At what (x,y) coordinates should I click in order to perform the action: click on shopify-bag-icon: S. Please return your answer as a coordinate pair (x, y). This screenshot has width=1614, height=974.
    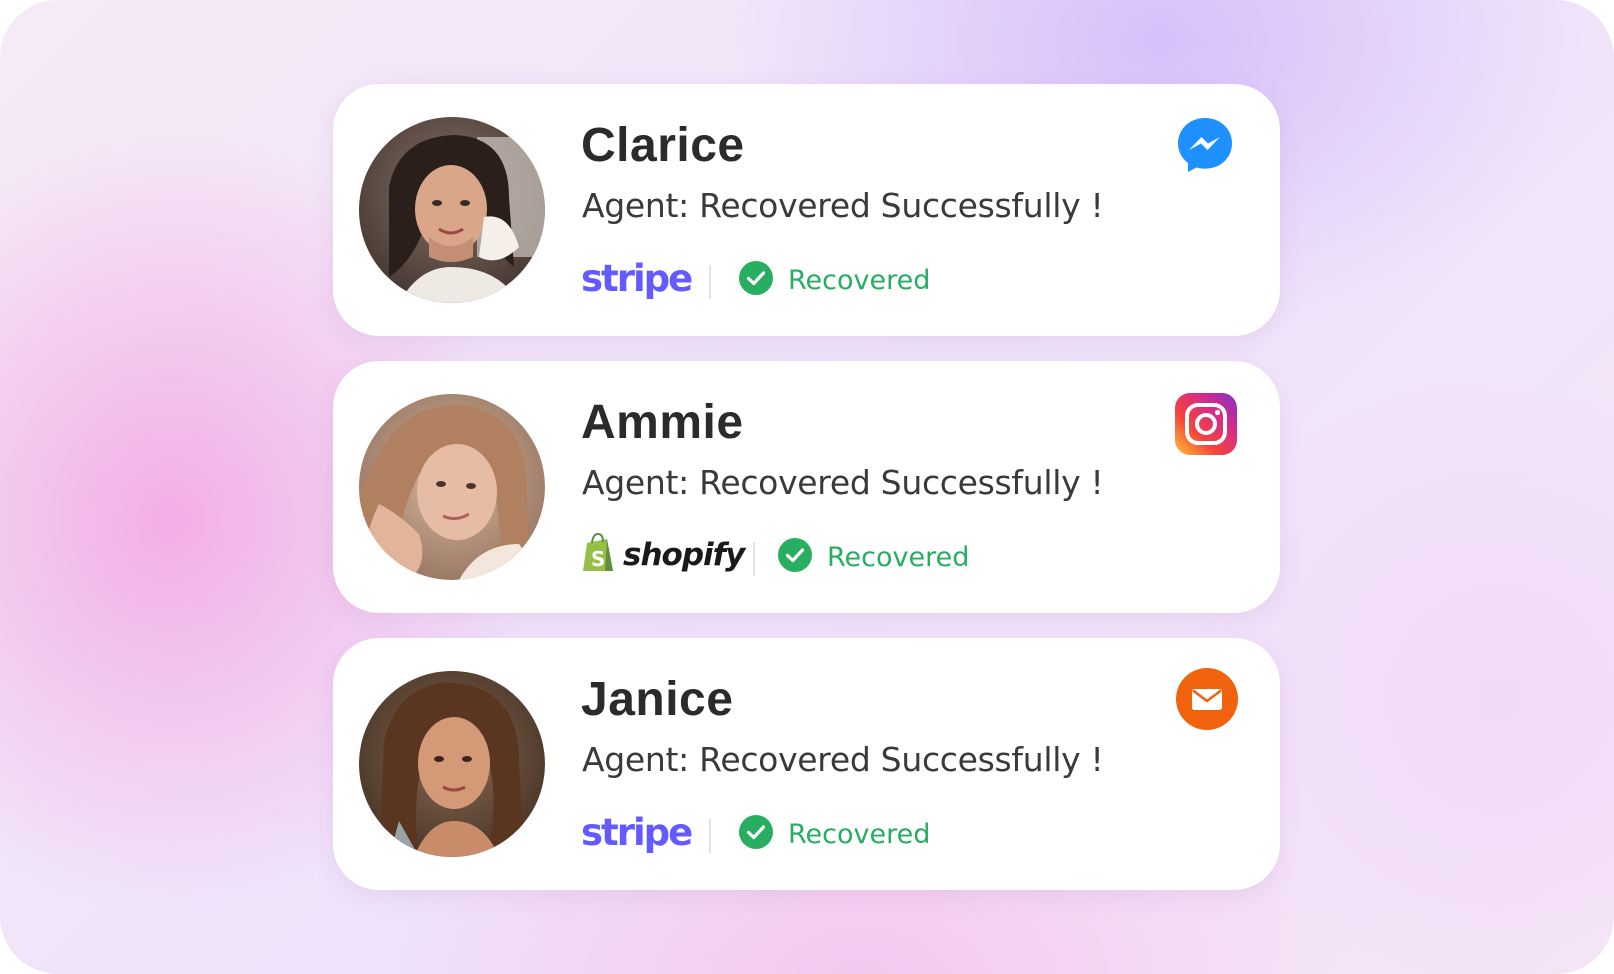
    Looking at the image, I should click on (599, 555).